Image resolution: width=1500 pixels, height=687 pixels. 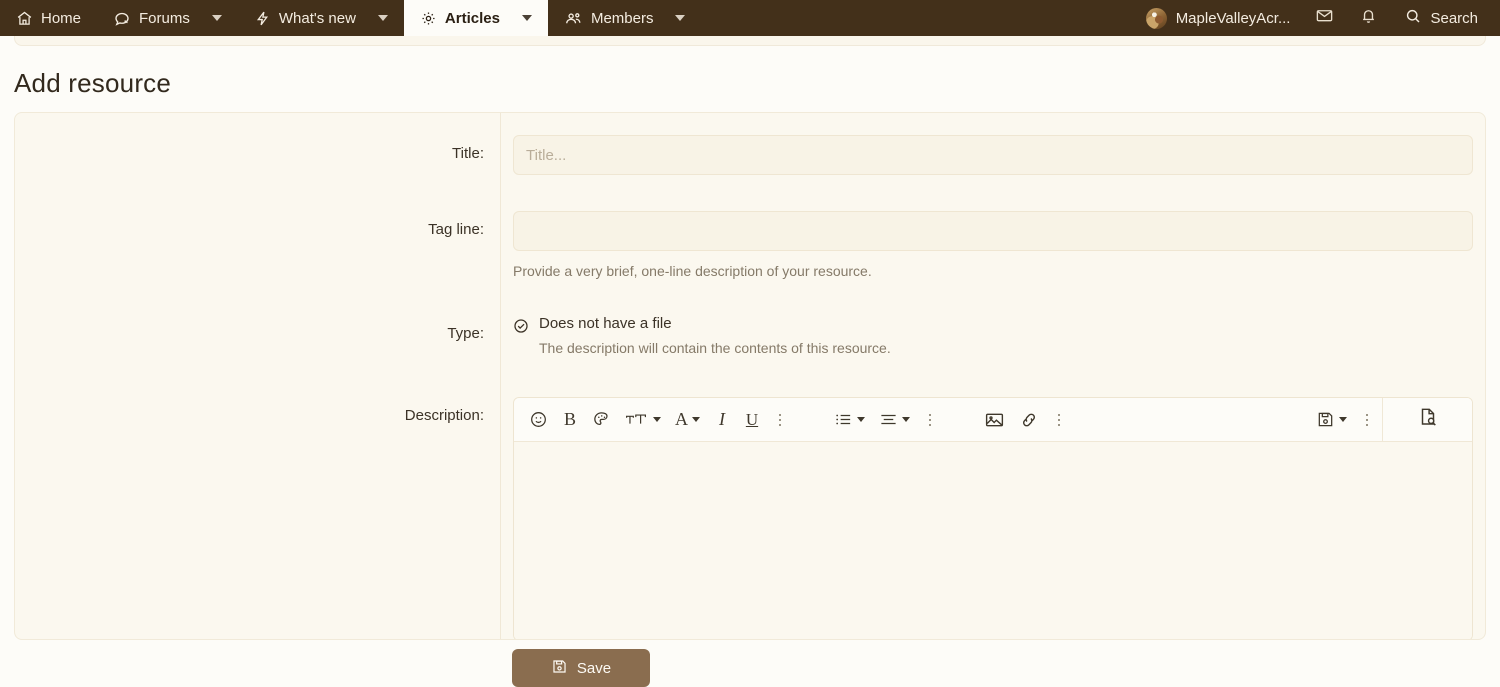 I want to click on nav-primary-items: Home Forums What's new Articles Members, so click(x=350, y=18).